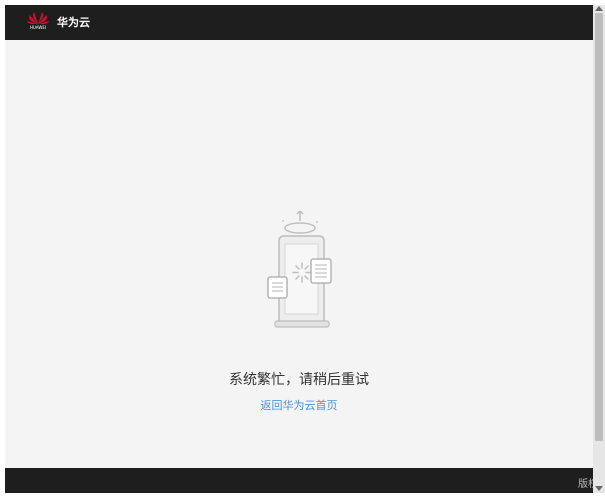 This screenshot has width=605, height=497. I want to click on server-busy-illustration-icon, so click(299, 269).